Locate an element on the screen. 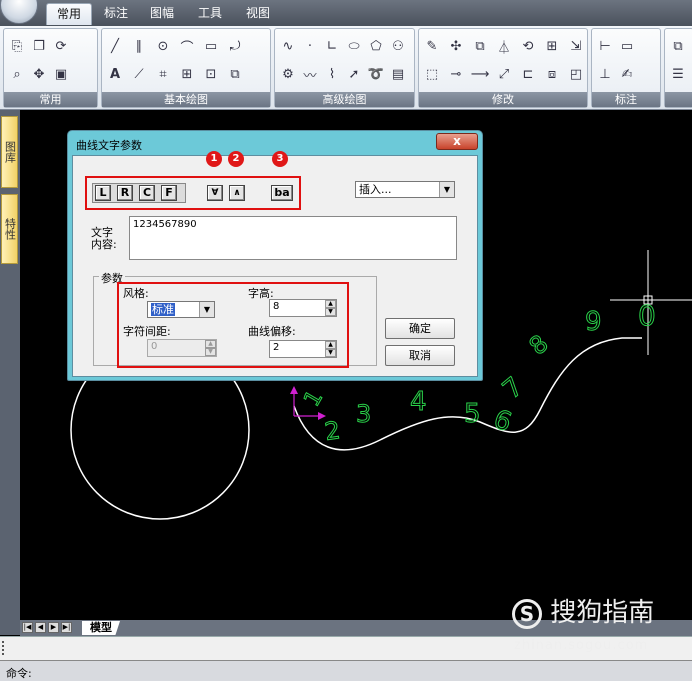 The width and height of the screenshot is (692, 681). last-tab-icon: ▶| is located at coordinates (66, 627).